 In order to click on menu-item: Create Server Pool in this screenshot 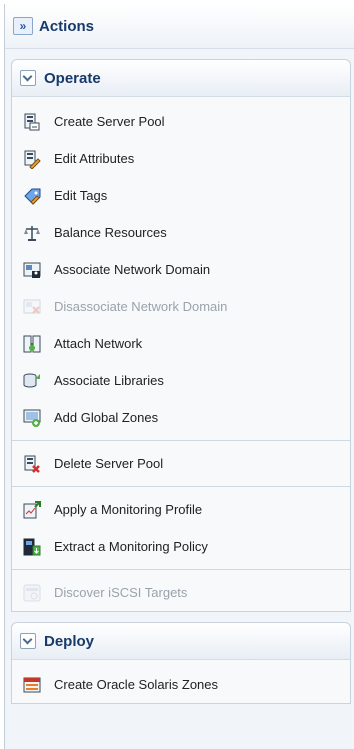, I will do `click(181, 121)`.